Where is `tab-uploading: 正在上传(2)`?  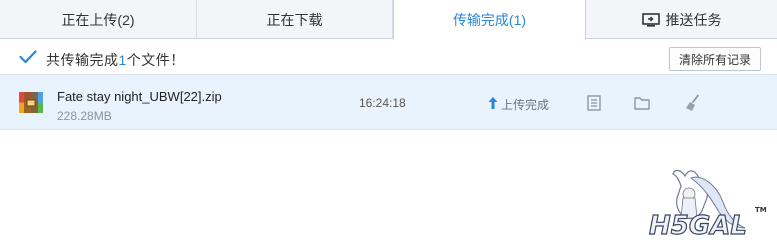 tab-uploading: 正在上传(2) is located at coordinates (98, 19).